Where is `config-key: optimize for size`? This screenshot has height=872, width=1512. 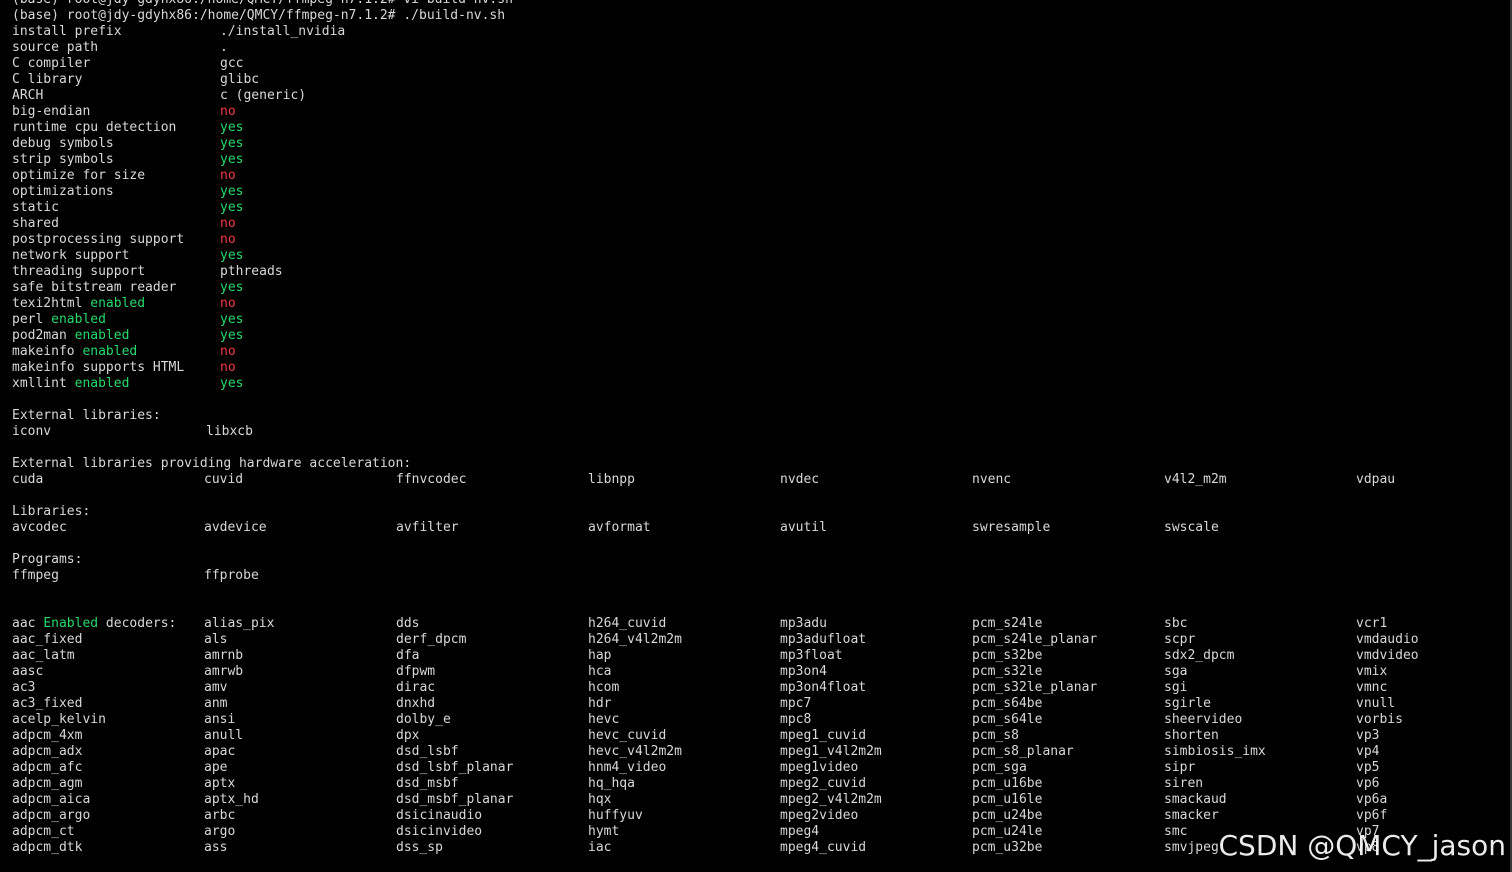
config-key: optimize for size is located at coordinates (79, 175).